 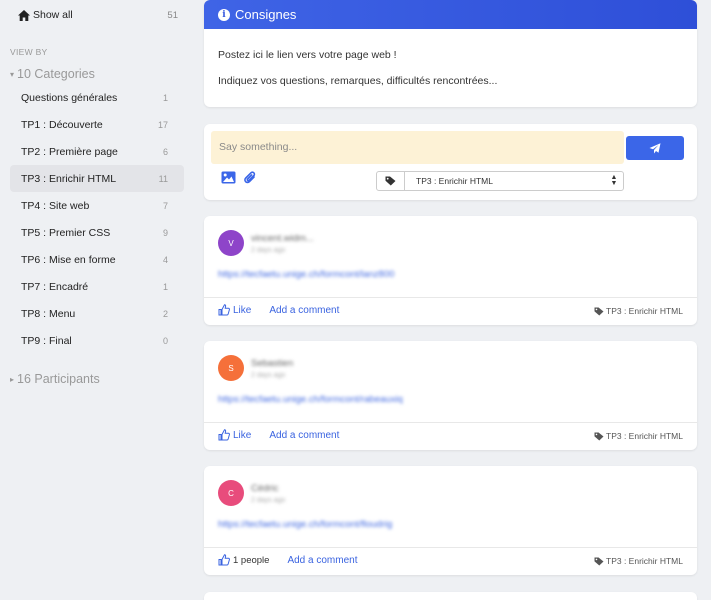 What do you see at coordinates (97, 340) in the screenshot?
I see `category-item: TP9 : Final 0` at bounding box center [97, 340].